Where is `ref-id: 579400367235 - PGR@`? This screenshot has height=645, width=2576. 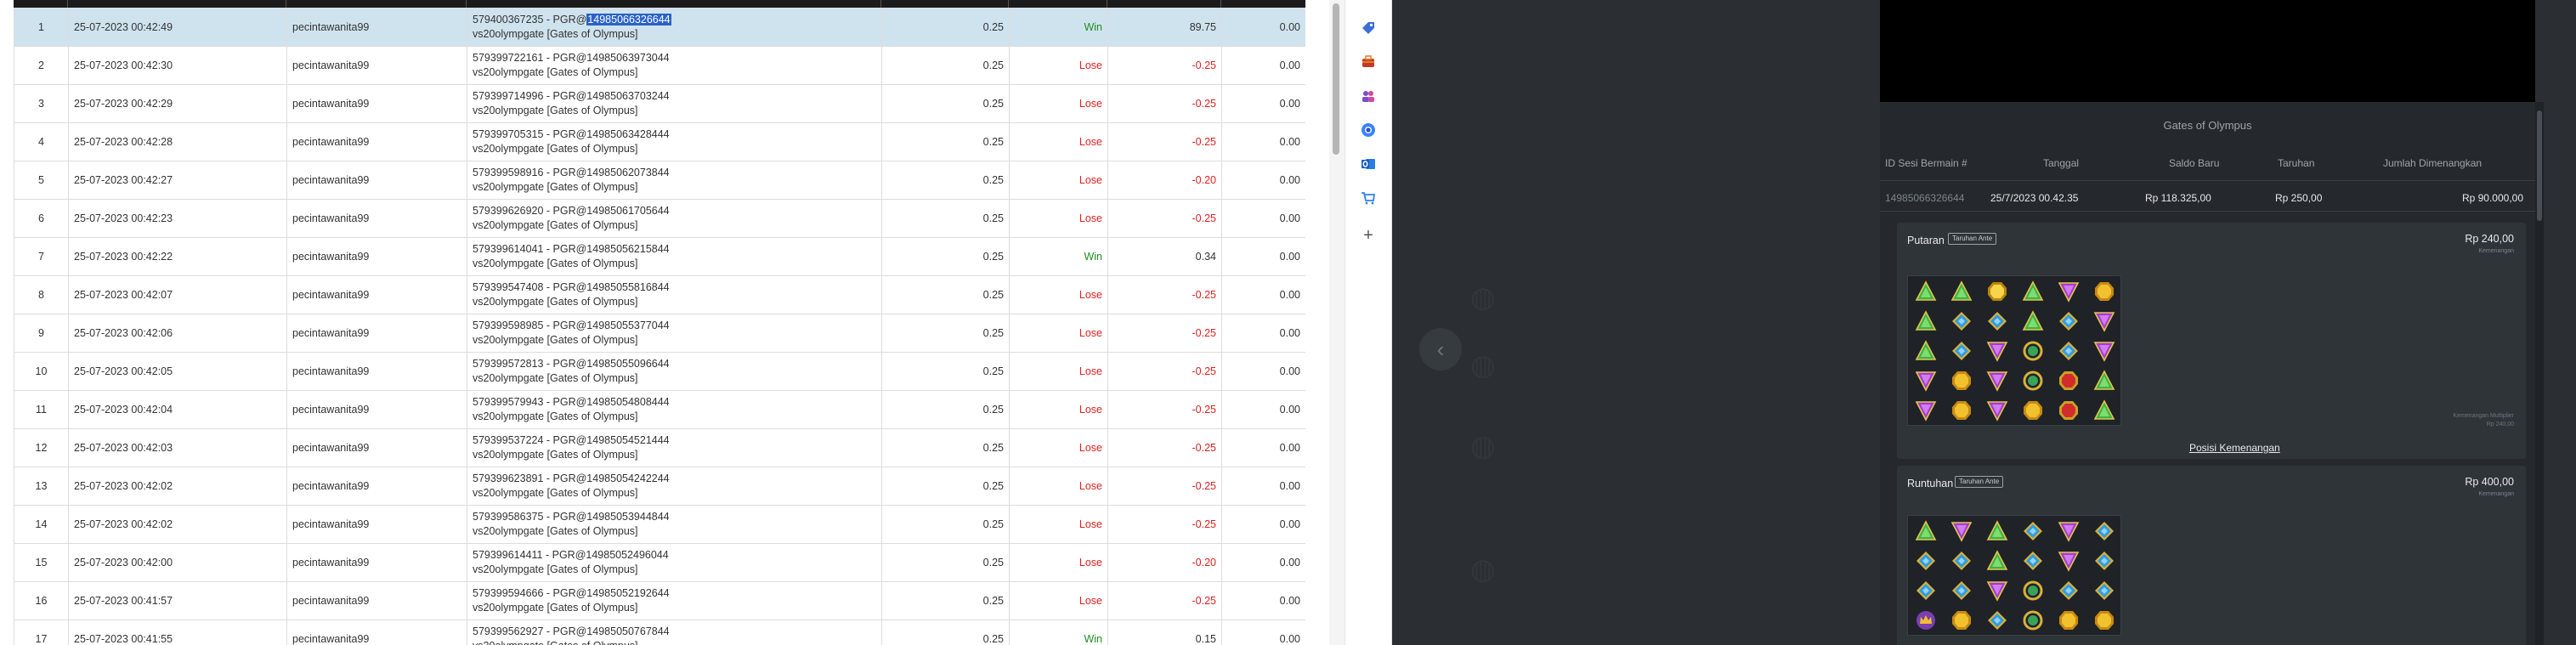 ref-id: 579400367235 - PGR@ is located at coordinates (530, 19).